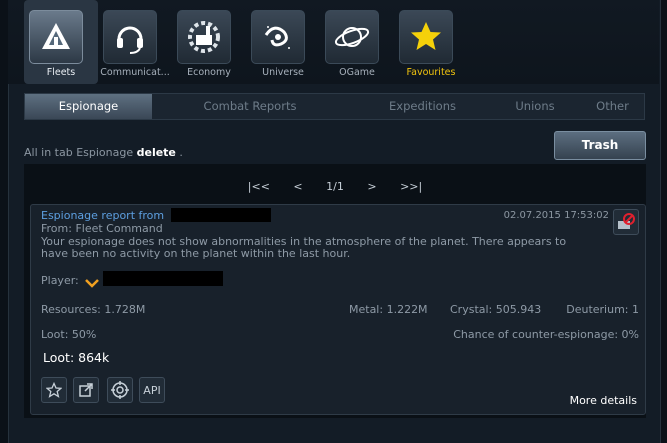 The height and width of the screenshot is (443, 667). Describe the element at coordinates (92, 281) in the screenshot. I see `rank-icon` at that location.